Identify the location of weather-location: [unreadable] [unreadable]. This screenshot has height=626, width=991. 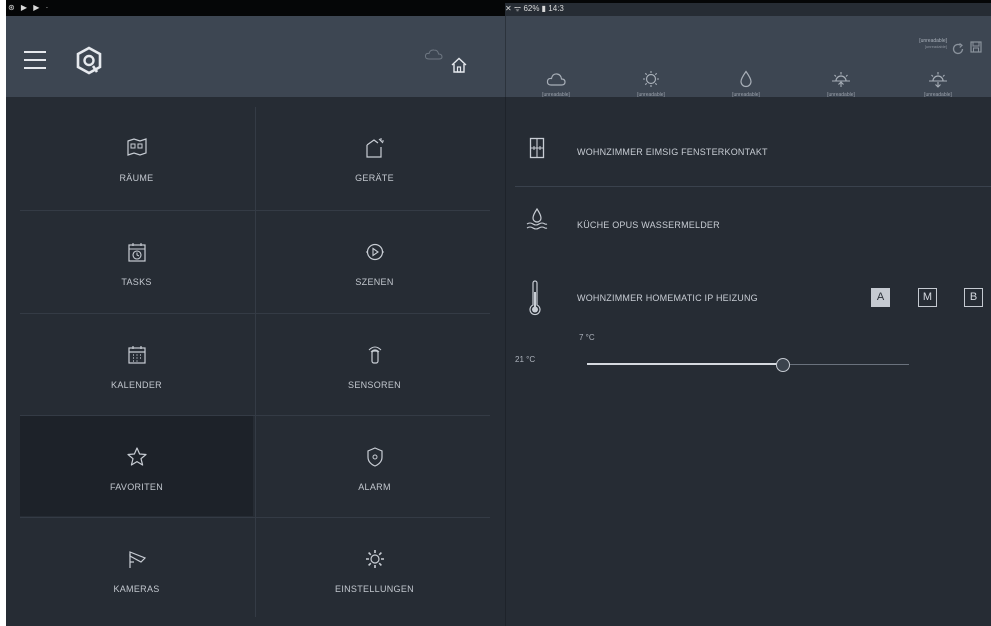
(933, 44).